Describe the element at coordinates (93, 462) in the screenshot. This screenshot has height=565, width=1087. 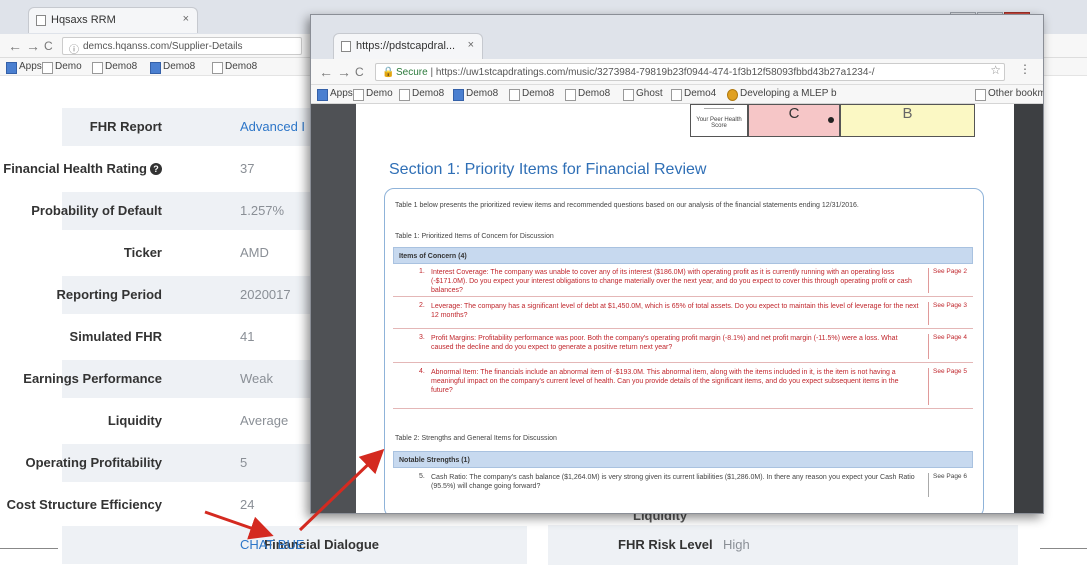
I see `detail-label: Operating Profitability` at that location.